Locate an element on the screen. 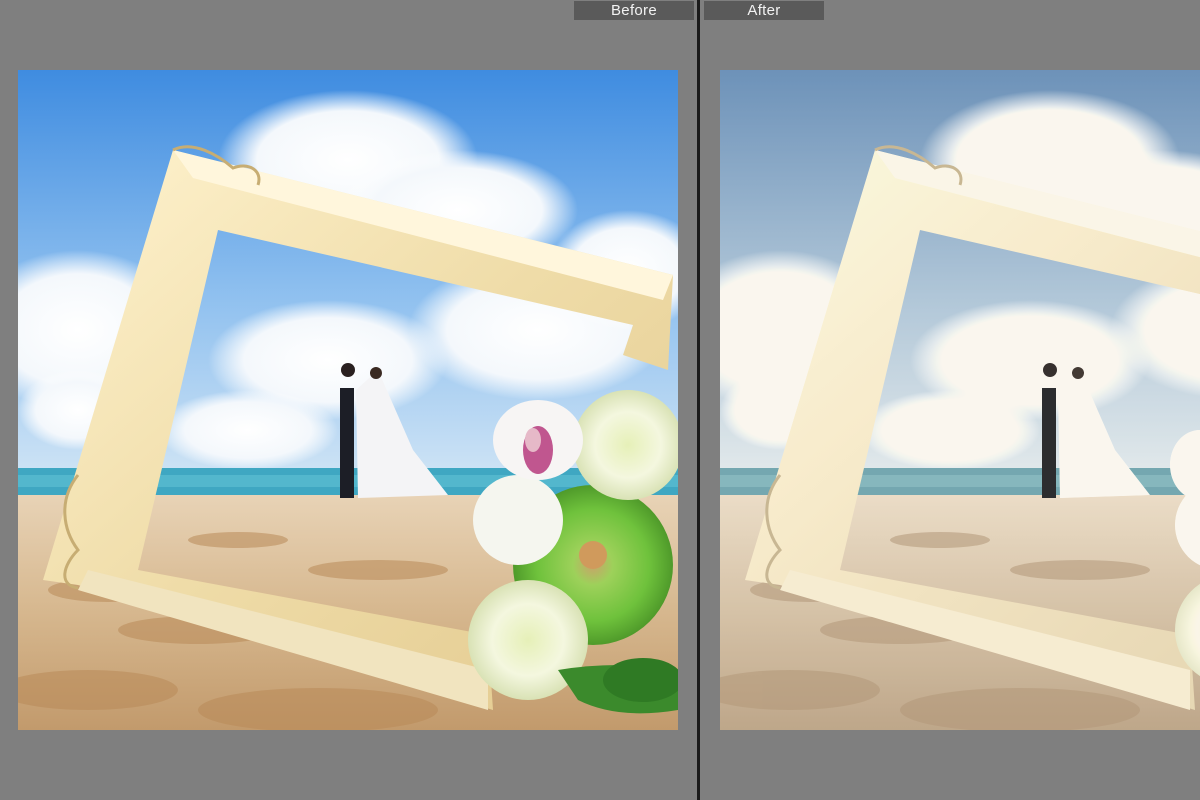 The height and width of the screenshot is (800, 1200). after-label: After is located at coordinates (764, 10).